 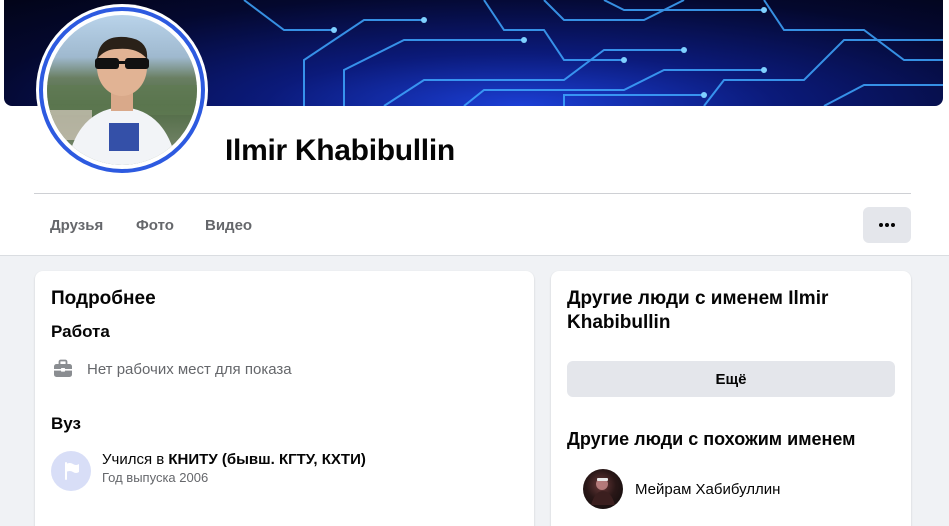 What do you see at coordinates (63, 368) in the screenshot?
I see `briefcase-icon` at bounding box center [63, 368].